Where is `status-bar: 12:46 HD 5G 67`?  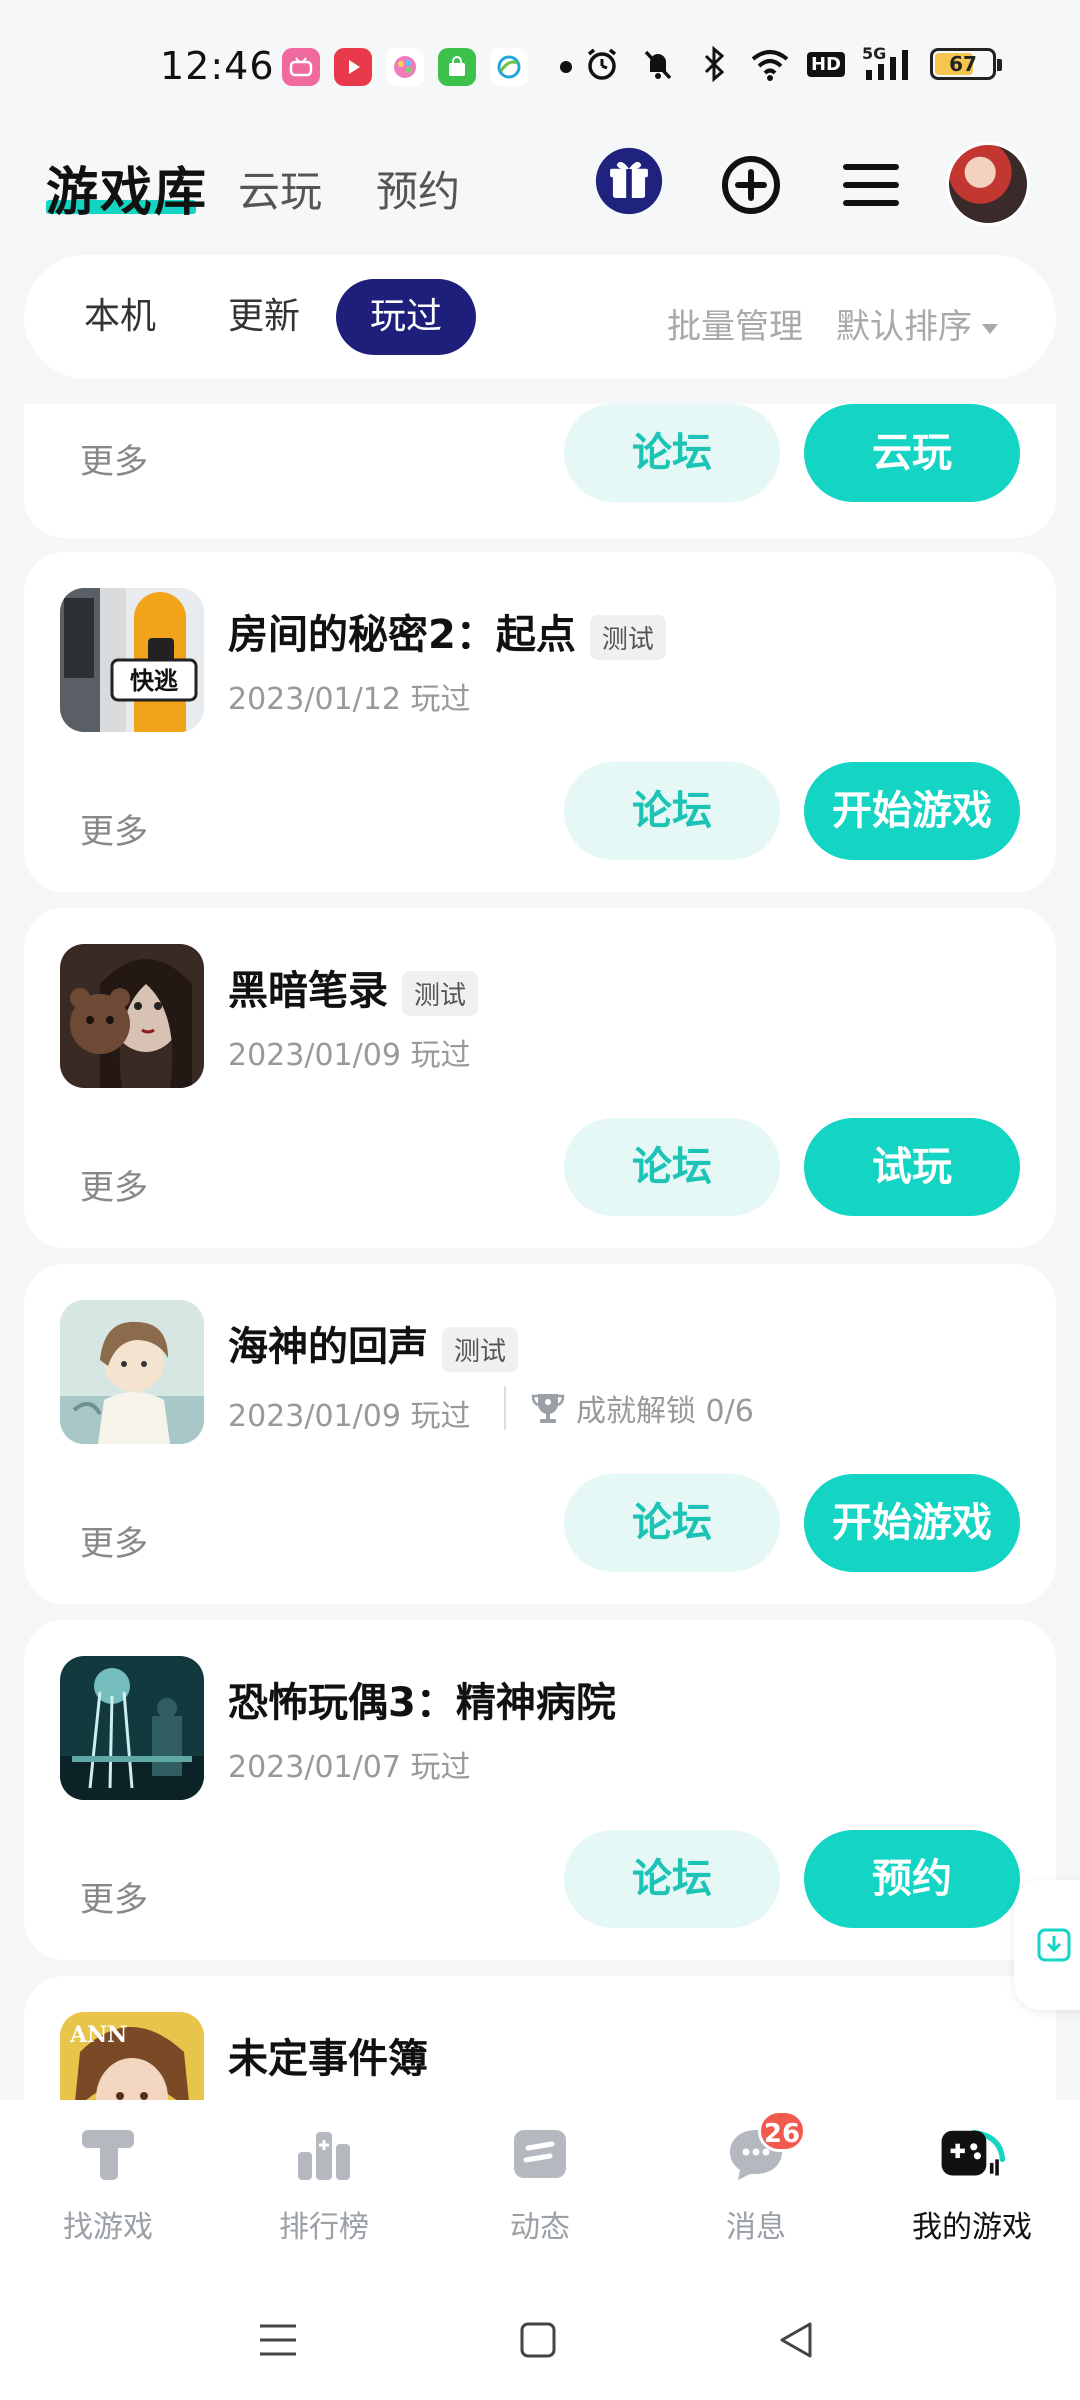
status-bar: 12:46 HD 5G 67 is located at coordinates (540, 65).